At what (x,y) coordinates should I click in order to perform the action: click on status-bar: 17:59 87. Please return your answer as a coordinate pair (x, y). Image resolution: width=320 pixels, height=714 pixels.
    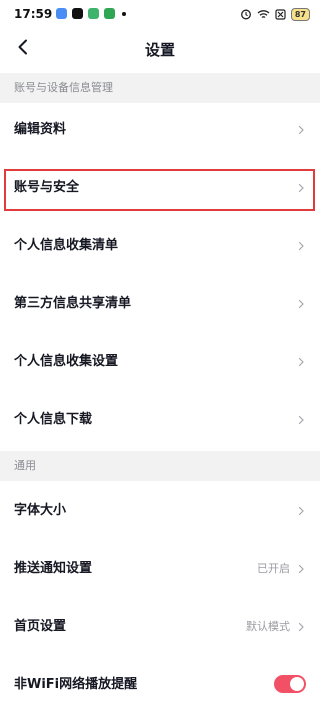
    Looking at the image, I should click on (160, 15).